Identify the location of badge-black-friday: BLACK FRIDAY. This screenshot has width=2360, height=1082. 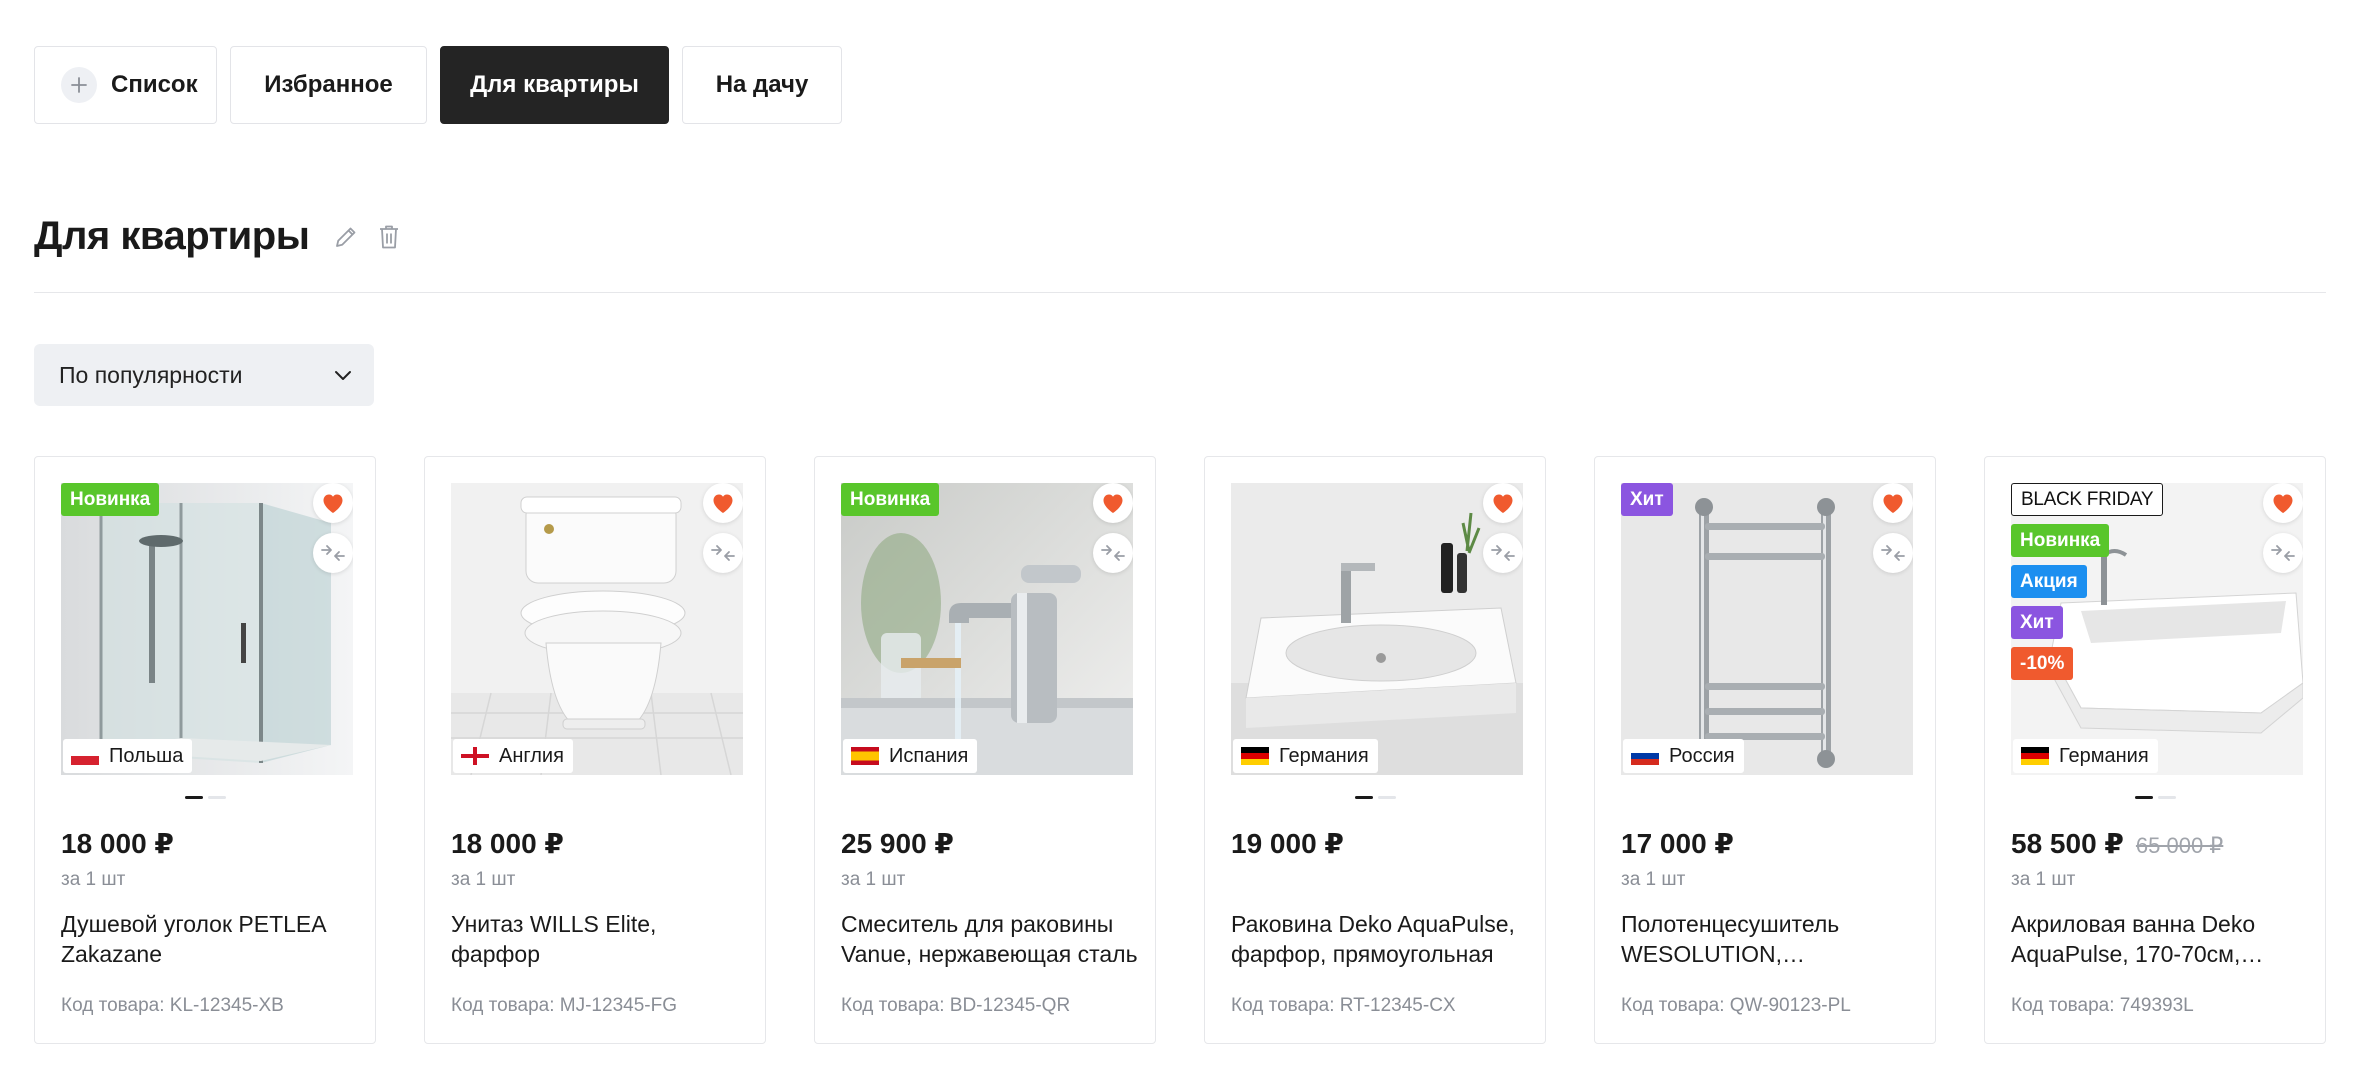
(2087, 499).